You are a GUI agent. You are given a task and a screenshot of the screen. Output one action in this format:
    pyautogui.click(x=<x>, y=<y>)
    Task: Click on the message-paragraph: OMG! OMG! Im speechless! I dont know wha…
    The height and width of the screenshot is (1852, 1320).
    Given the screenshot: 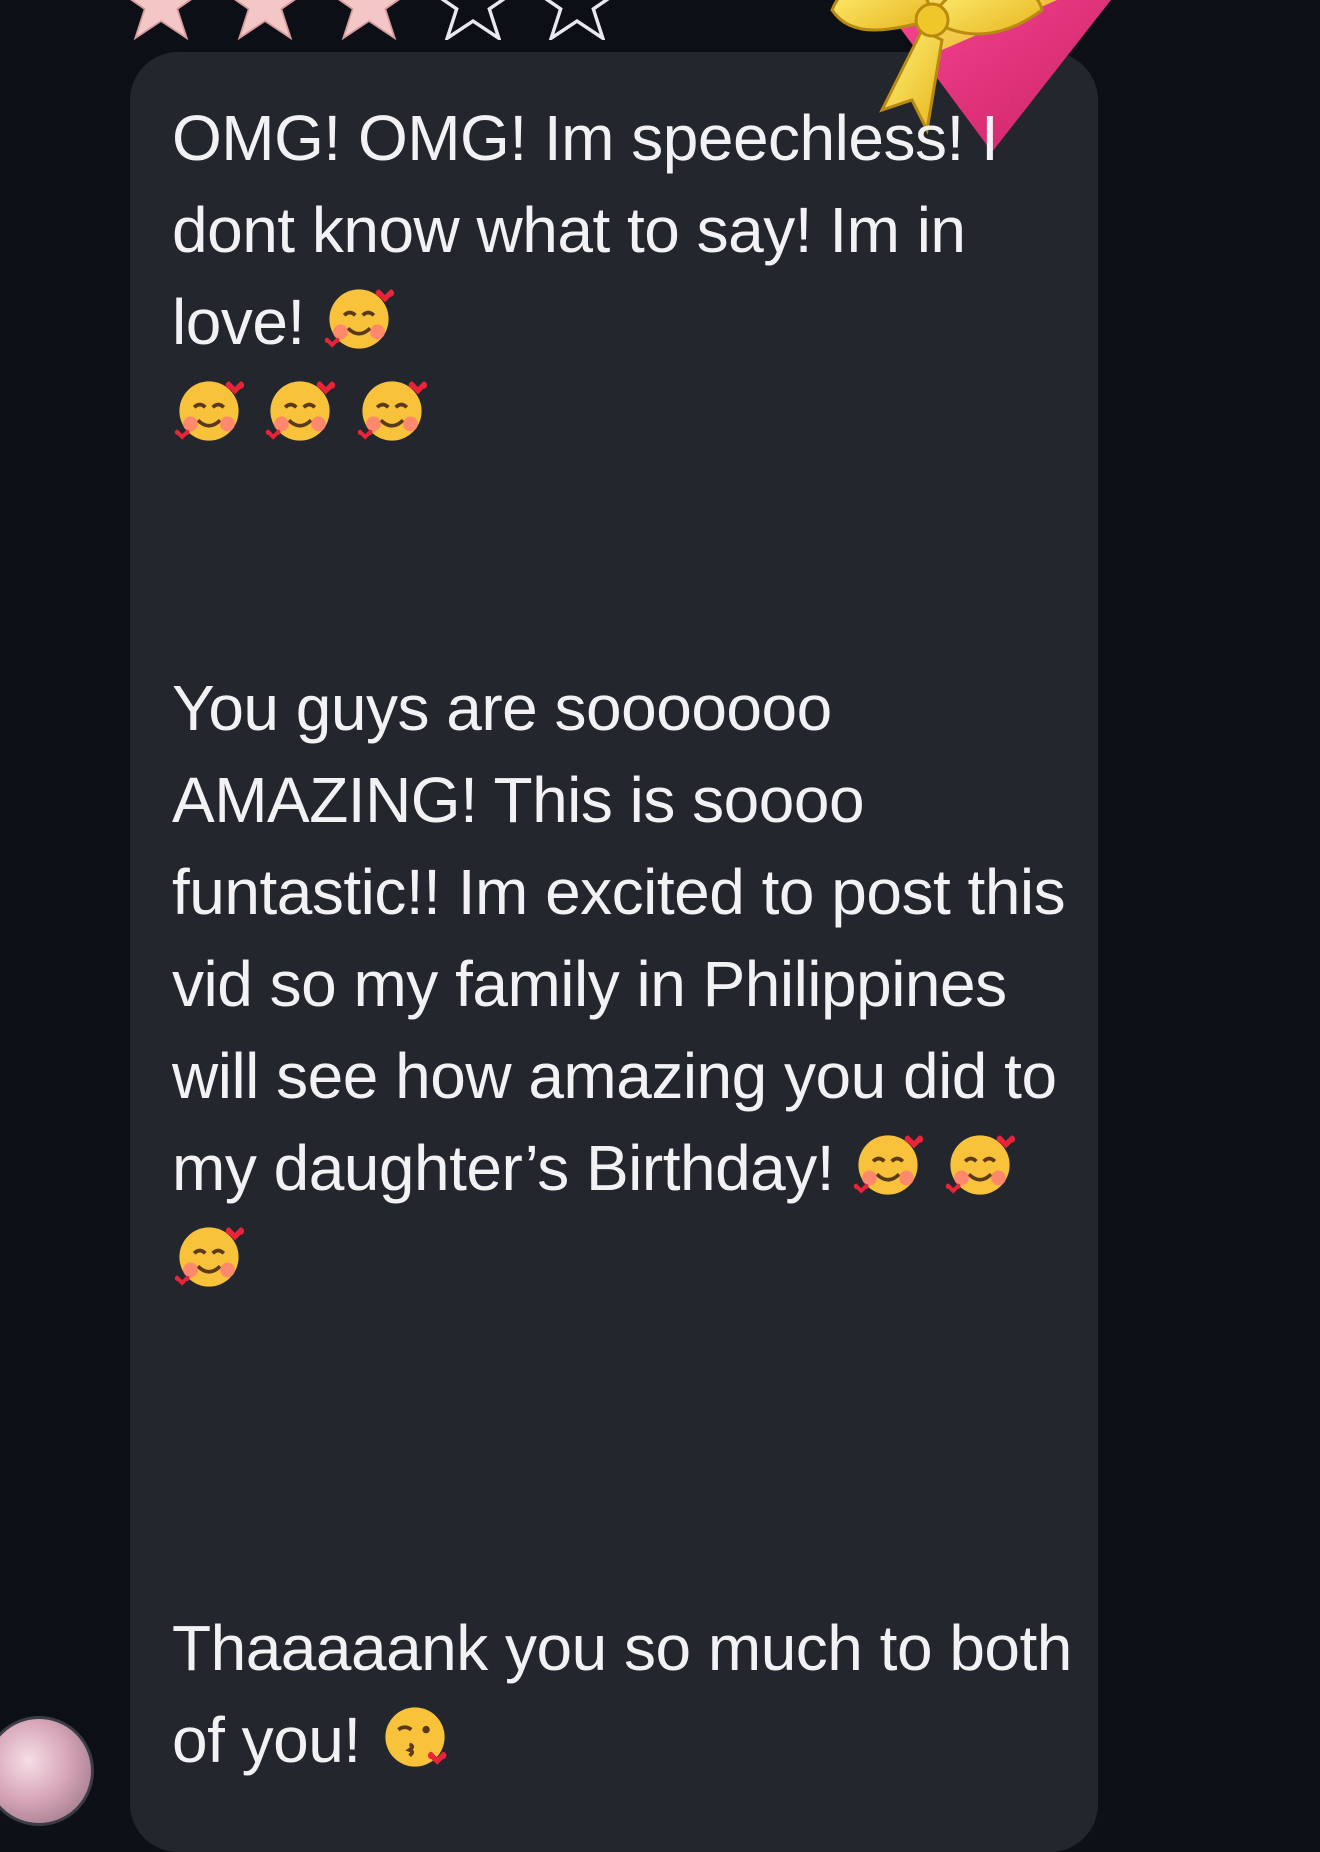 What is the action you would take?
    pyautogui.click(x=622, y=276)
    